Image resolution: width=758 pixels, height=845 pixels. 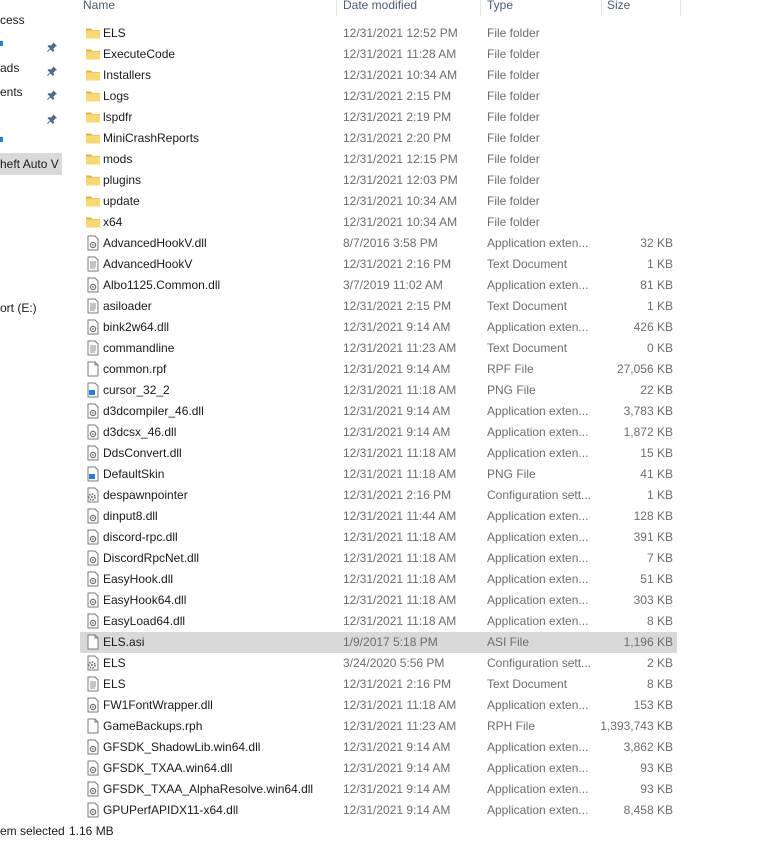 What do you see at coordinates (140, 432) in the screenshot?
I see `file-name: d3dcsx_46.dll` at bounding box center [140, 432].